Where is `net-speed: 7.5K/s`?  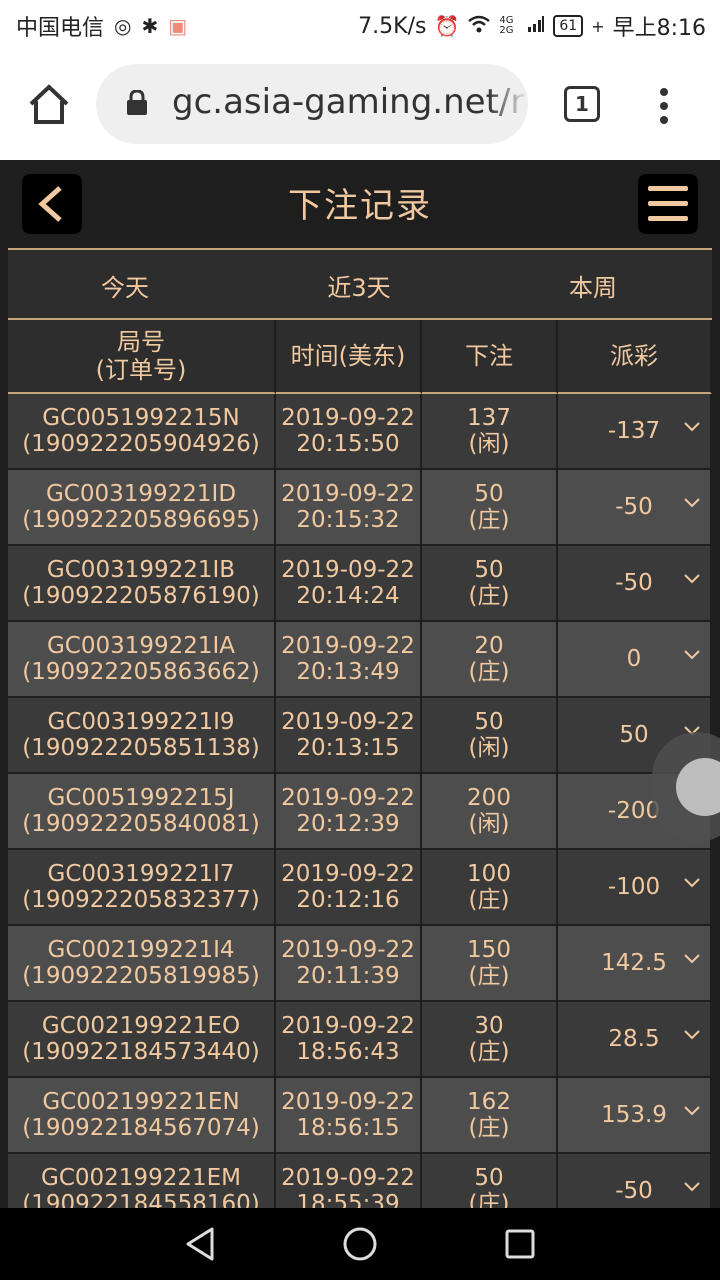
net-speed: 7.5K/s is located at coordinates (392, 26).